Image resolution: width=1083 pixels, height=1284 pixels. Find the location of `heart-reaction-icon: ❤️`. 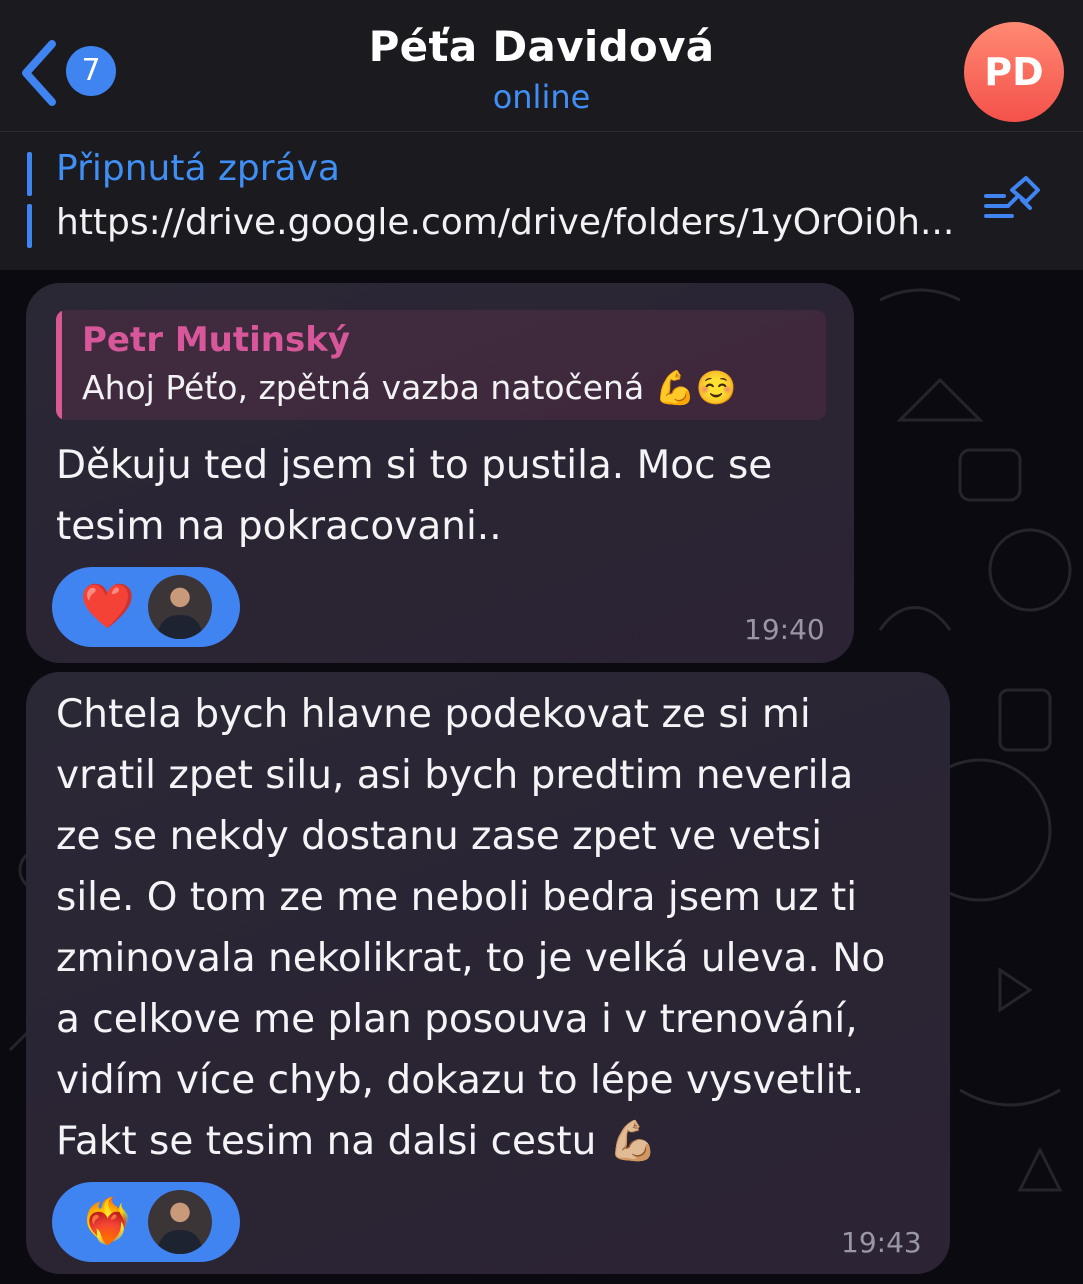

heart-reaction-icon: ❤️ is located at coordinates (107, 606).